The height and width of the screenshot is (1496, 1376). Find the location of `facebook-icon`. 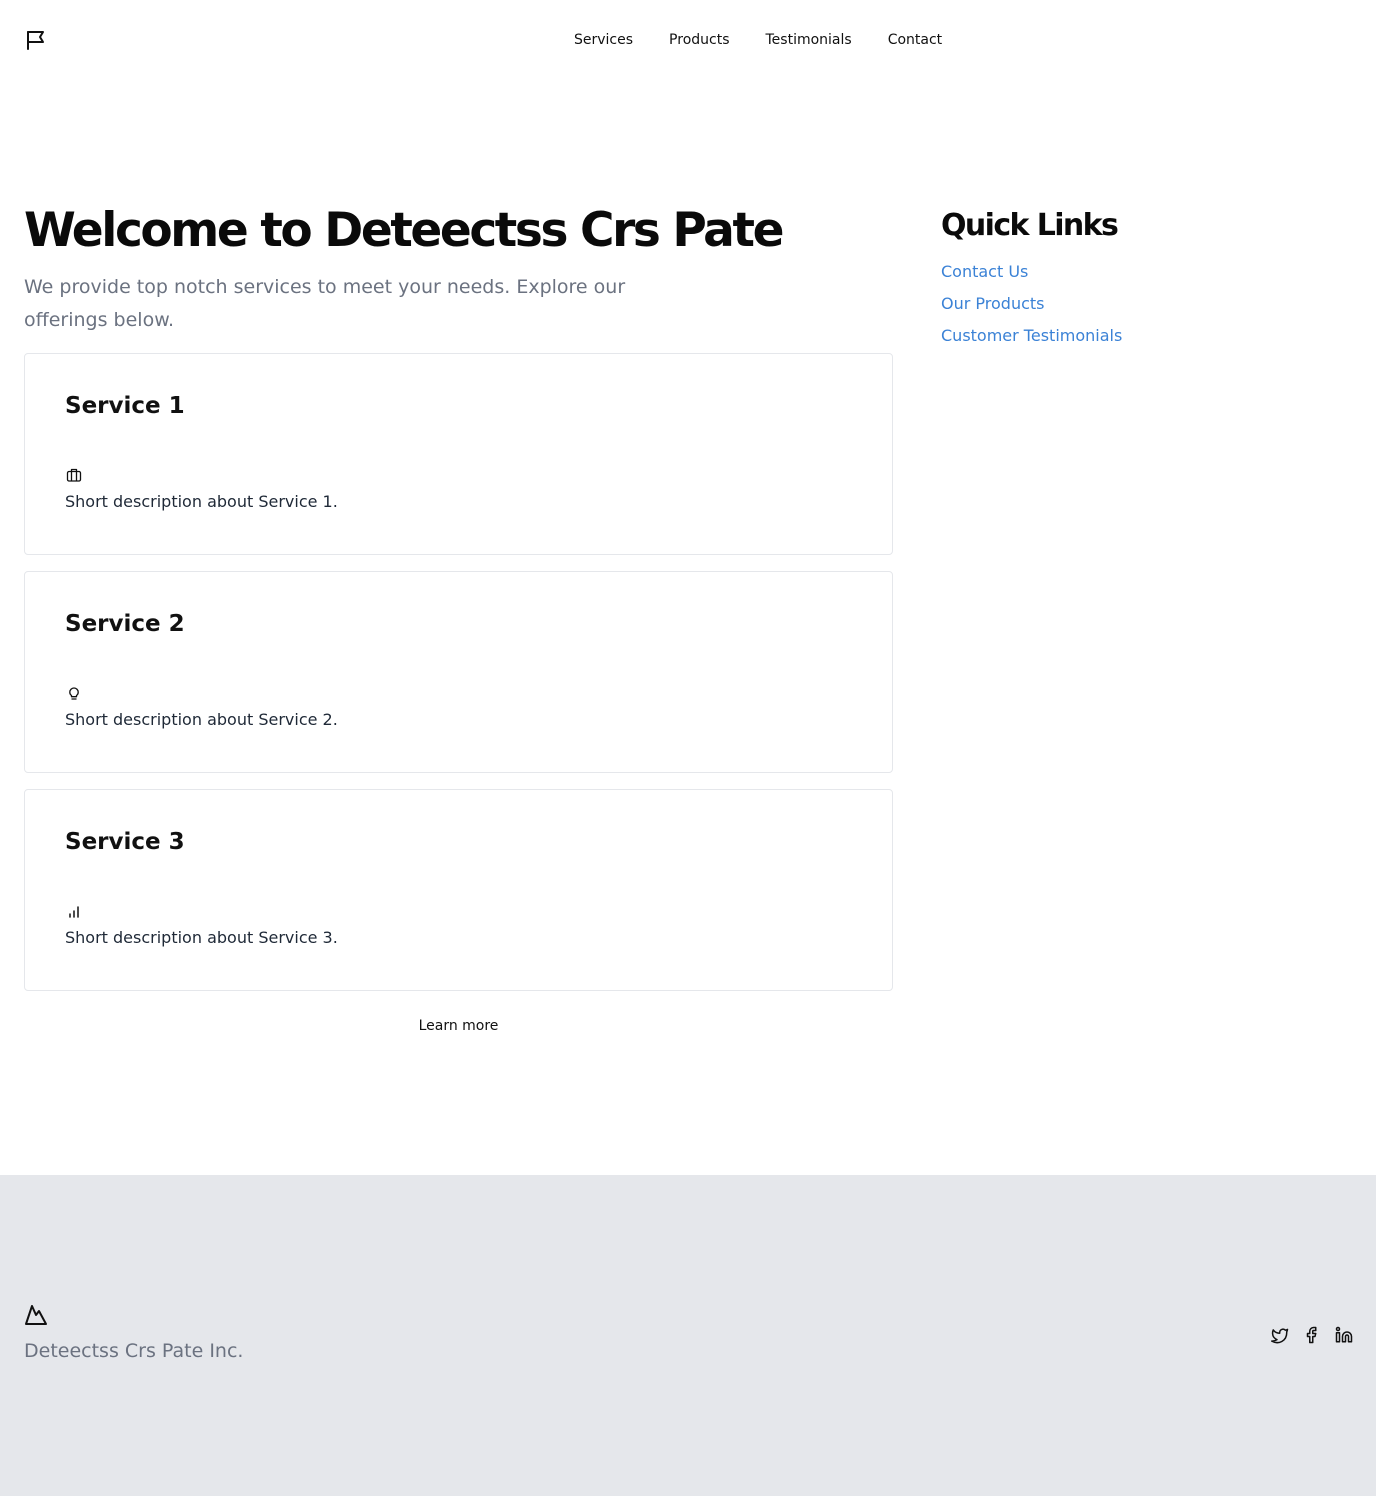

facebook-icon is located at coordinates (1312, 1335).